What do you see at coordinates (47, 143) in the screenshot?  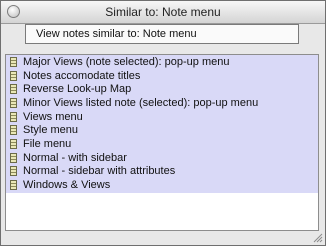 I see `list-item-label: File menu` at bounding box center [47, 143].